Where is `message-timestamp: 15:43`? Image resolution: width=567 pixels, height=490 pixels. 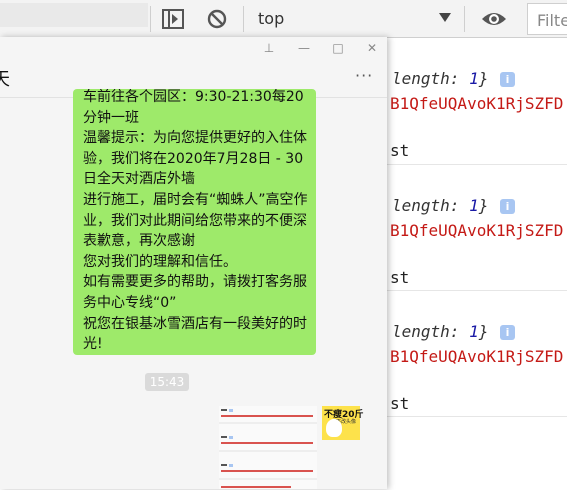 message-timestamp: 15:43 is located at coordinates (167, 382).